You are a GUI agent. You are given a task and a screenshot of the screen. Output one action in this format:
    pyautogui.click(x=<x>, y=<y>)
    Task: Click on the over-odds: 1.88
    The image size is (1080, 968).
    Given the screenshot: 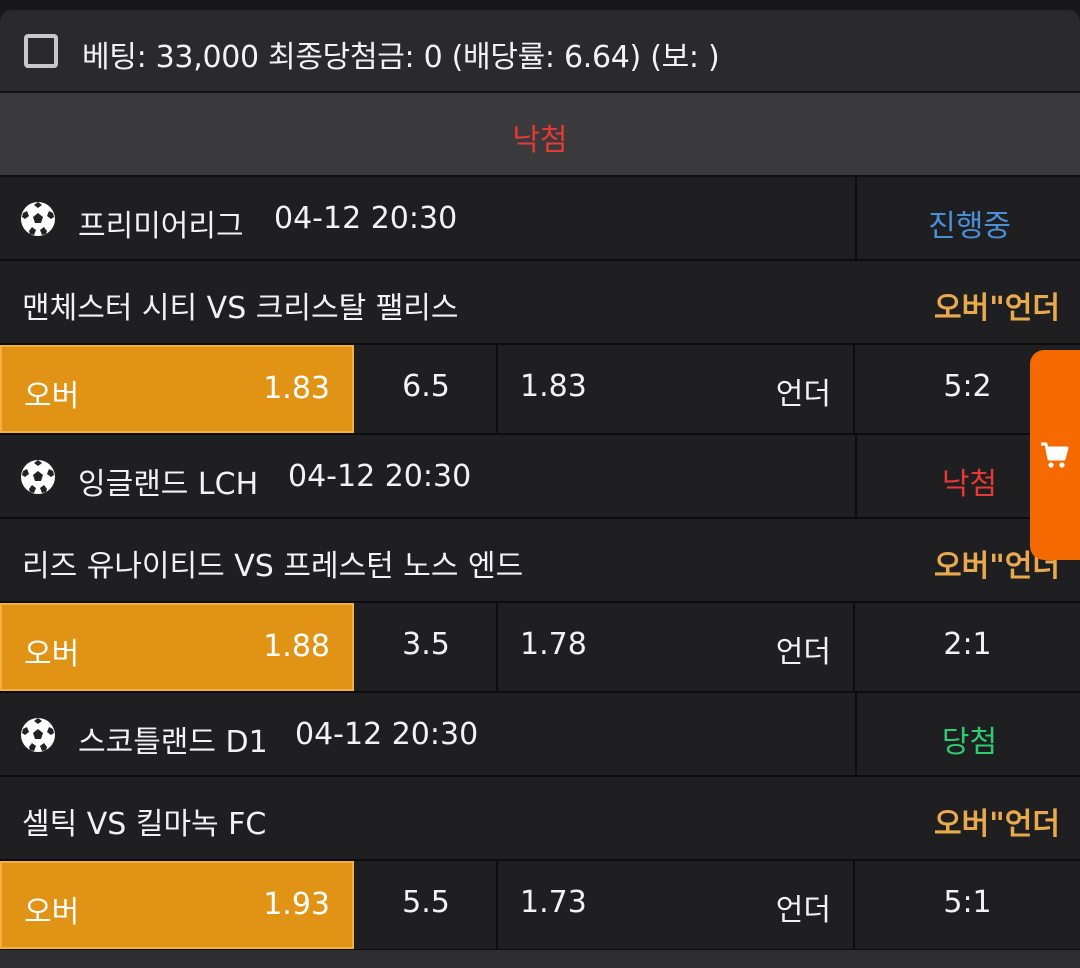 What is the action you would take?
    pyautogui.click(x=296, y=646)
    